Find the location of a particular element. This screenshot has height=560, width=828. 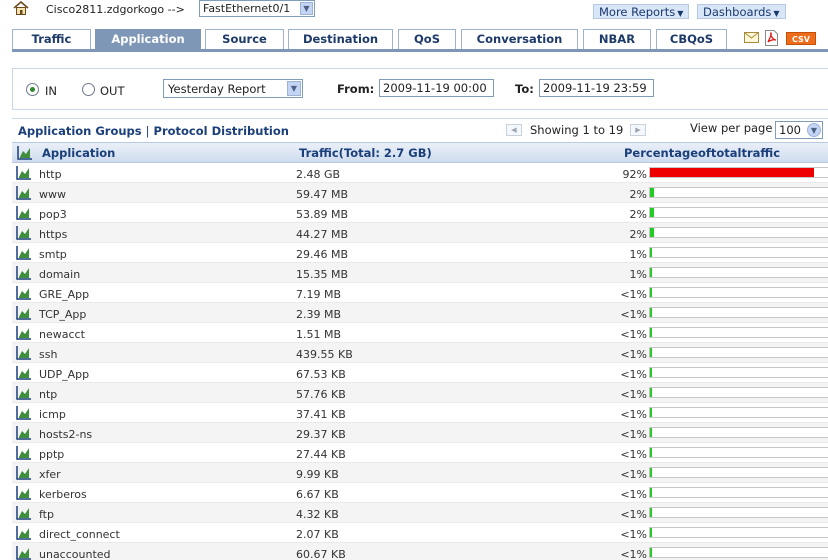

tab-destination: Destination is located at coordinates (340, 39).